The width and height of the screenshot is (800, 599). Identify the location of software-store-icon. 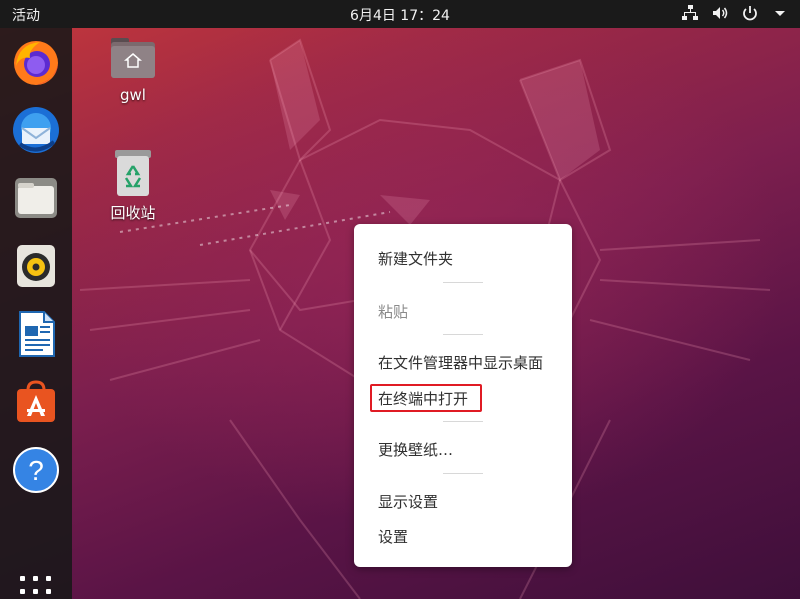
(36, 402).